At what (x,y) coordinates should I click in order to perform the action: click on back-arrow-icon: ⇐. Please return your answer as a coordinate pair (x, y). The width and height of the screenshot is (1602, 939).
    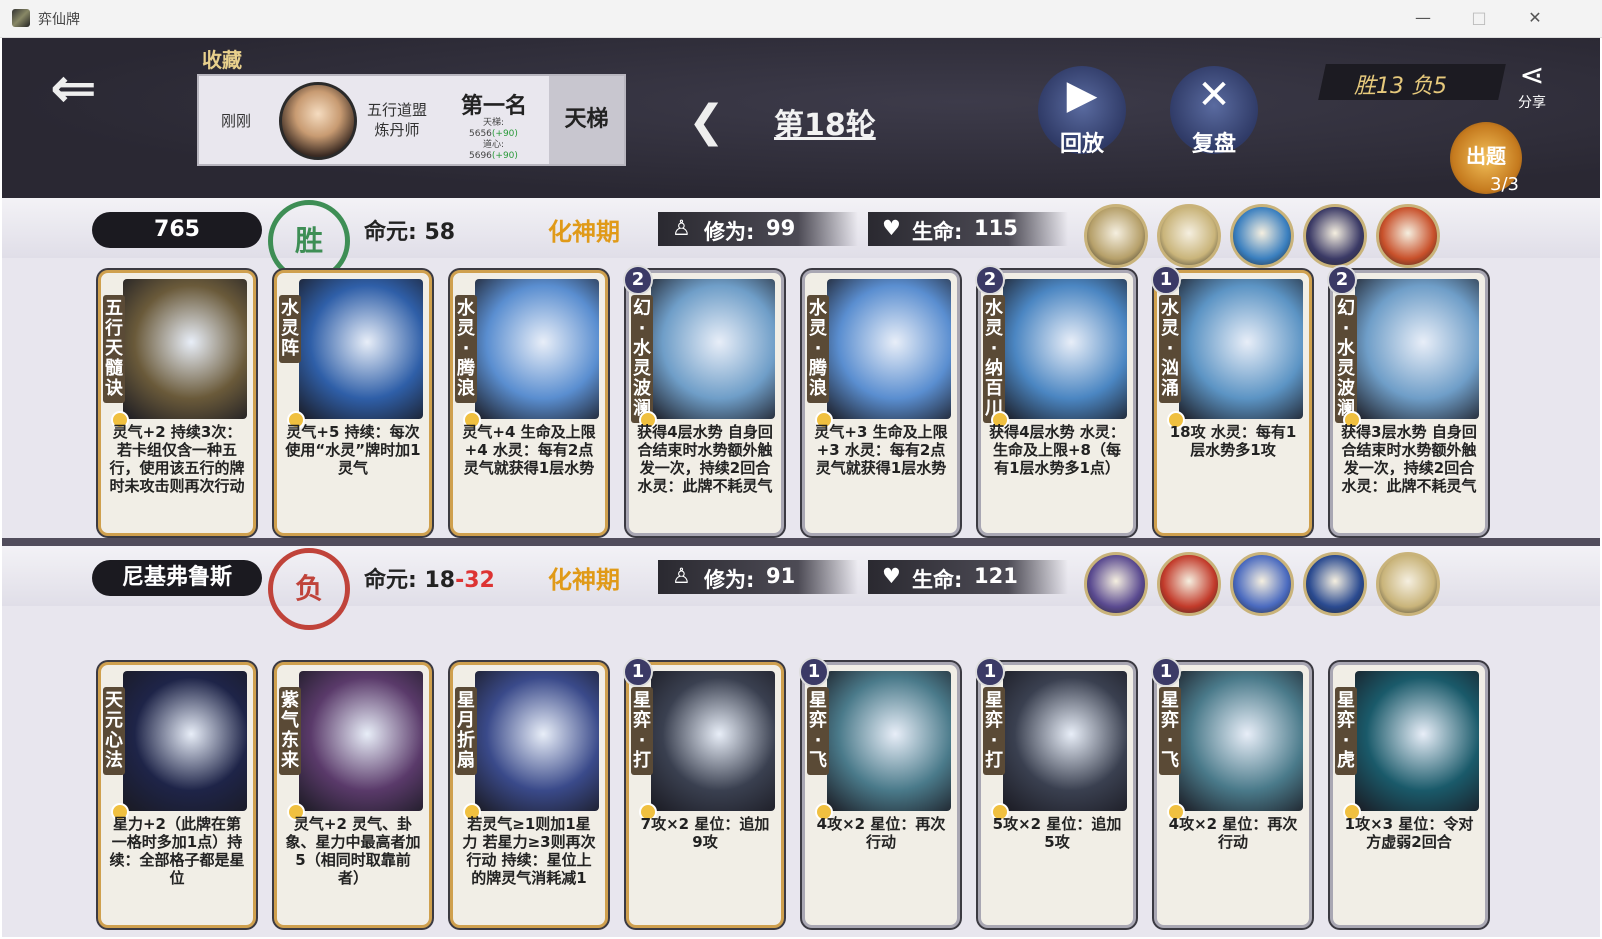
    Looking at the image, I should click on (73, 88).